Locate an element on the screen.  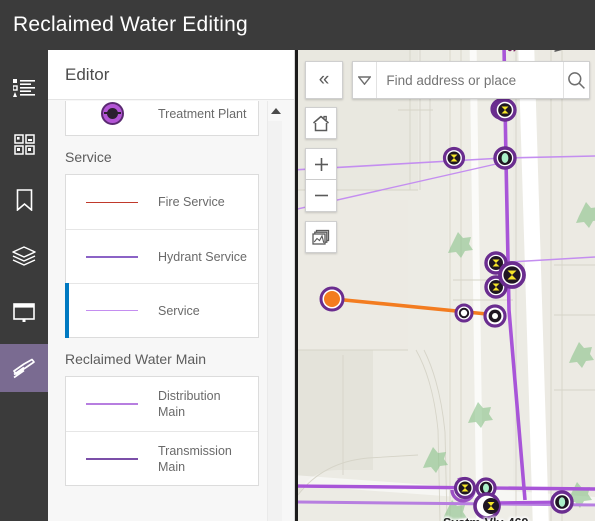
layers-icon is located at coordinates (24, 256).